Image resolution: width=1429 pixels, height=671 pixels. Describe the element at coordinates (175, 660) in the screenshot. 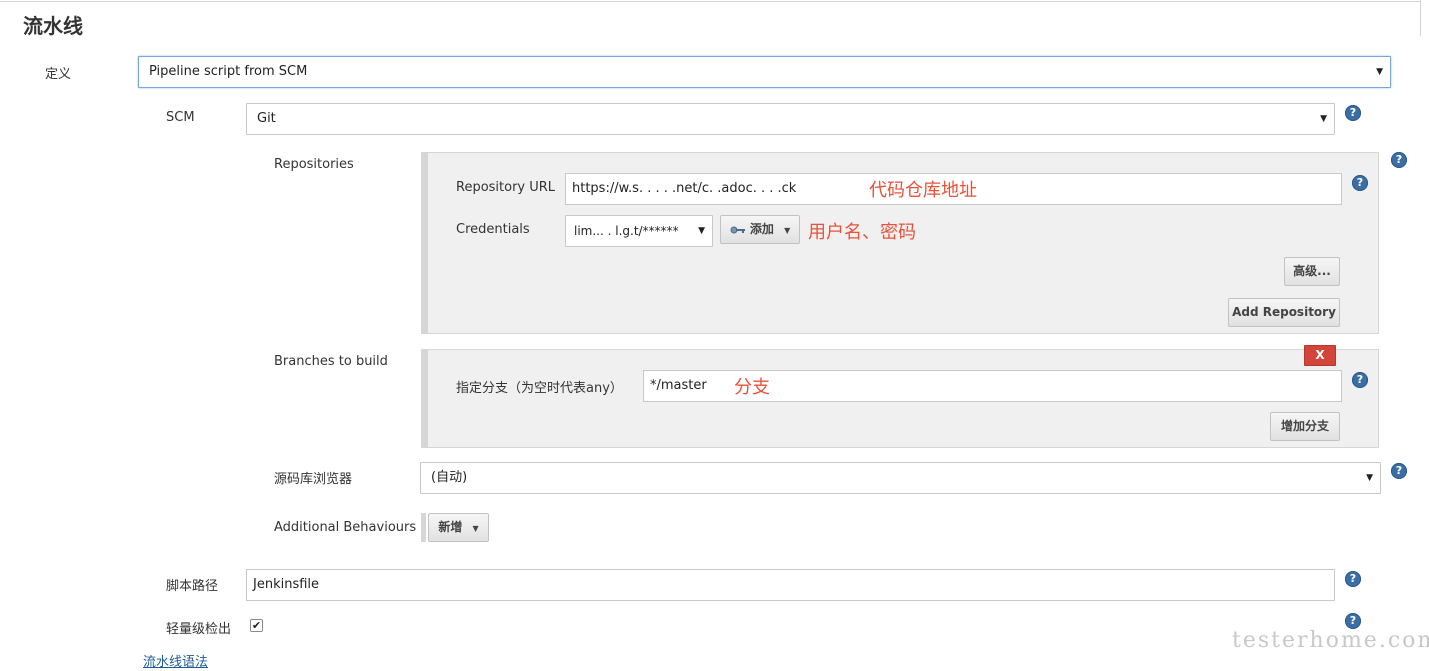

I see `pipeline-syntax-link: 流水线语法` at that location.